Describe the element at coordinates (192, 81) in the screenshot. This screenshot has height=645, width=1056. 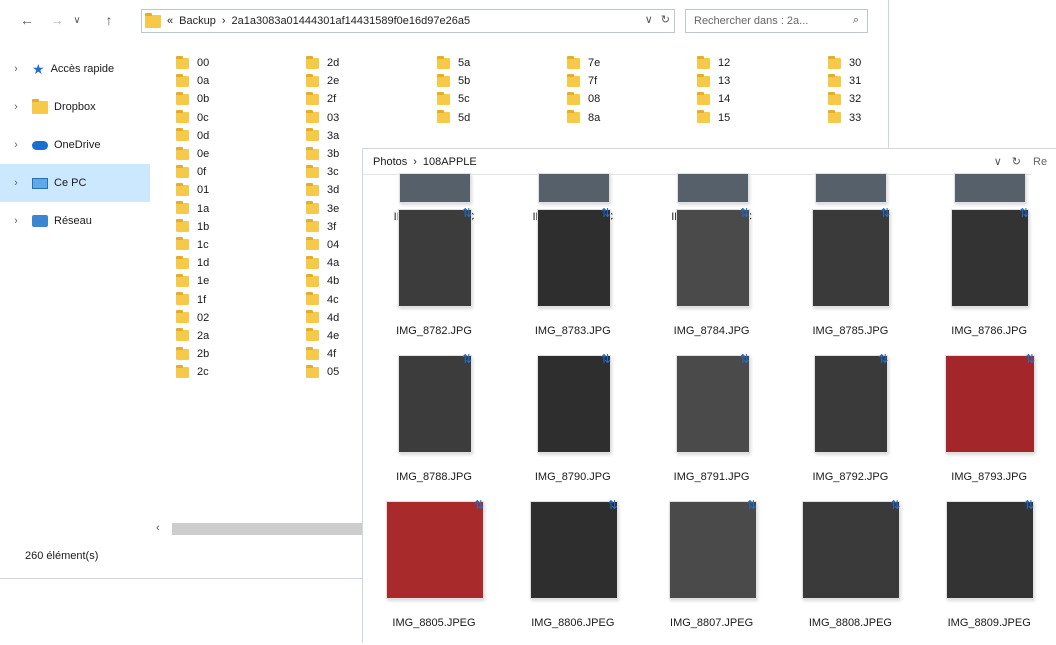
I see `folder-item: 0a` at that location.